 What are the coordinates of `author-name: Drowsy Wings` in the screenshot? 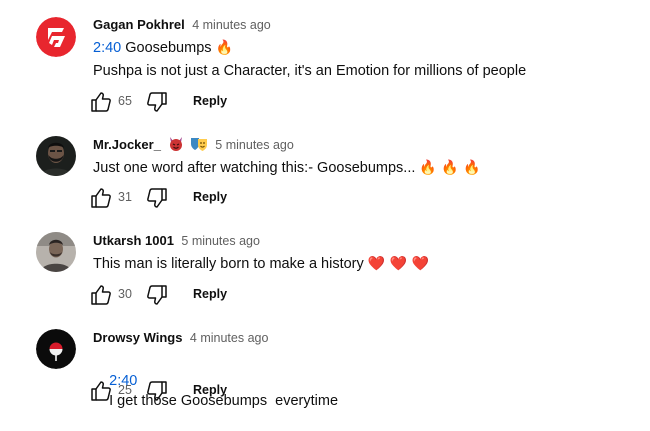 It's located at (137, 337).